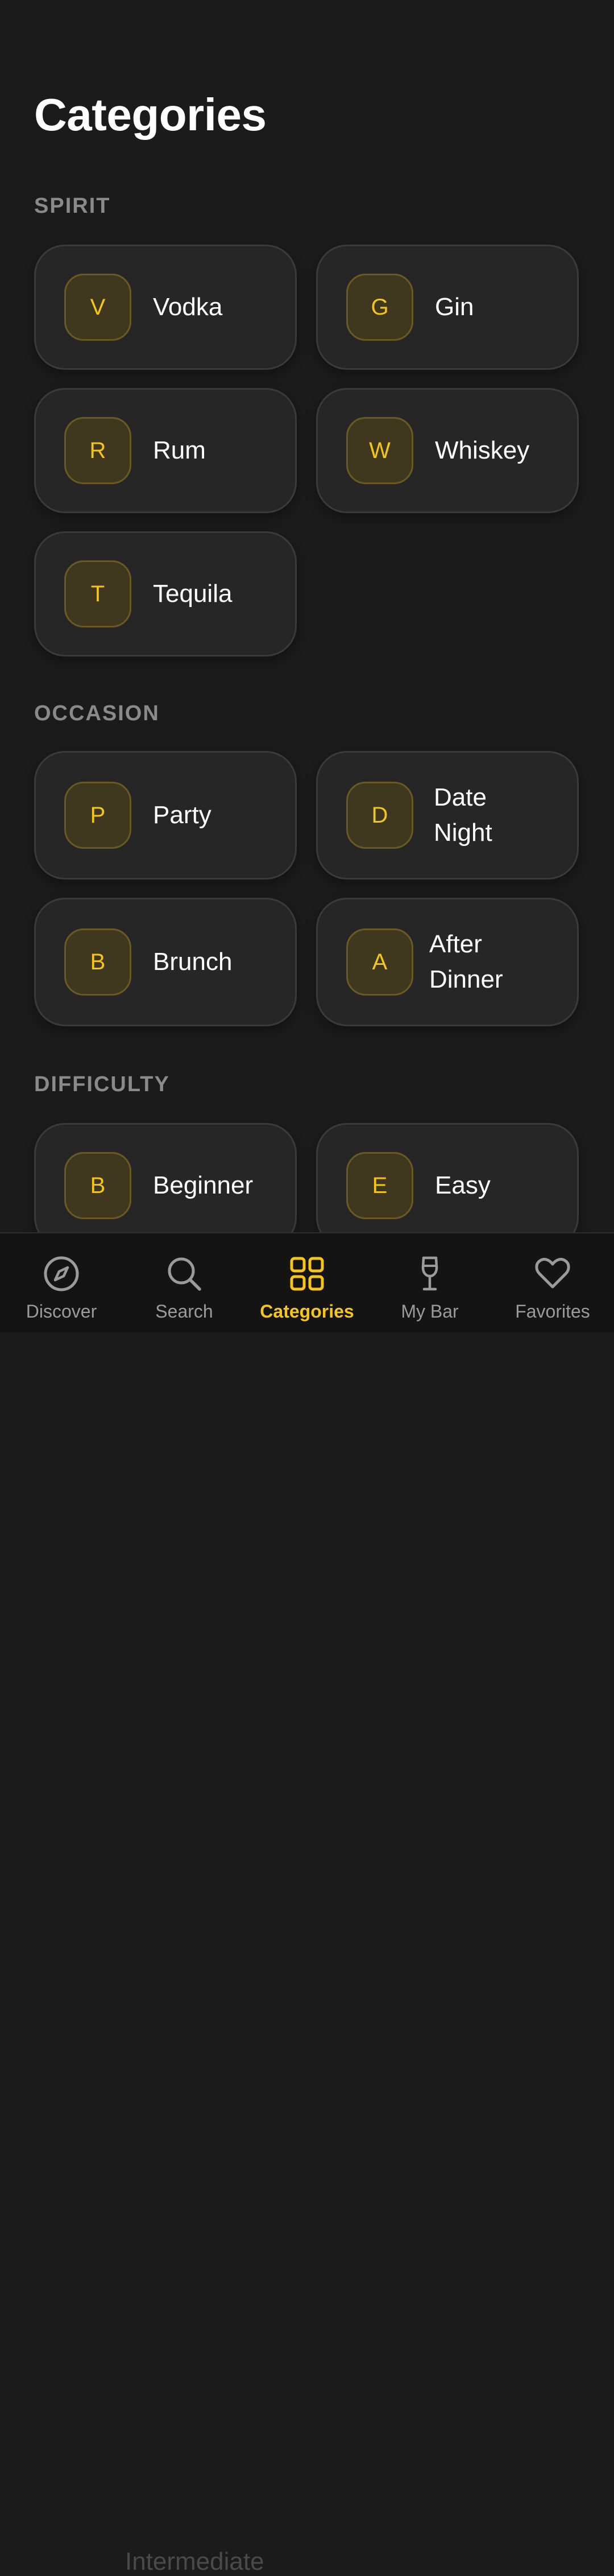  I want to click on category-label: Tequila, so click(193, 594).